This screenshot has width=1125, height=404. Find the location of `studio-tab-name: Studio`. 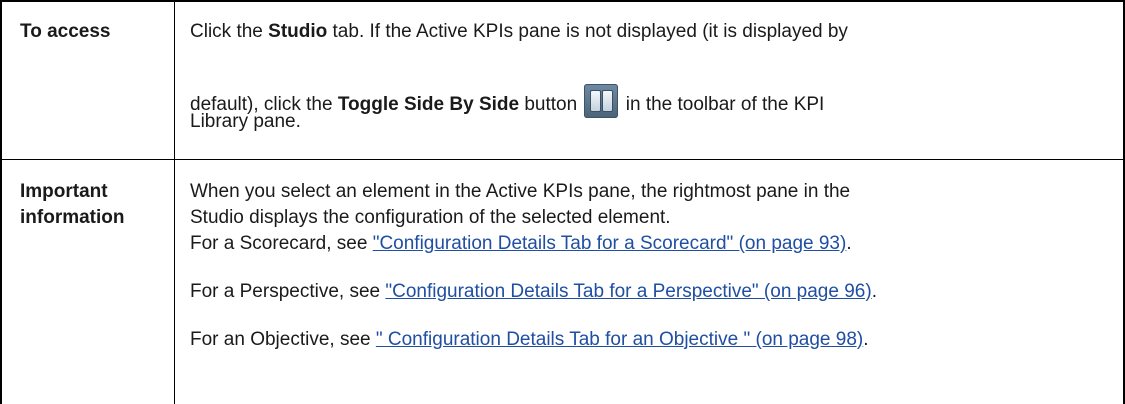

studio-tab-name: Studio is located at coordinates (298, 31).